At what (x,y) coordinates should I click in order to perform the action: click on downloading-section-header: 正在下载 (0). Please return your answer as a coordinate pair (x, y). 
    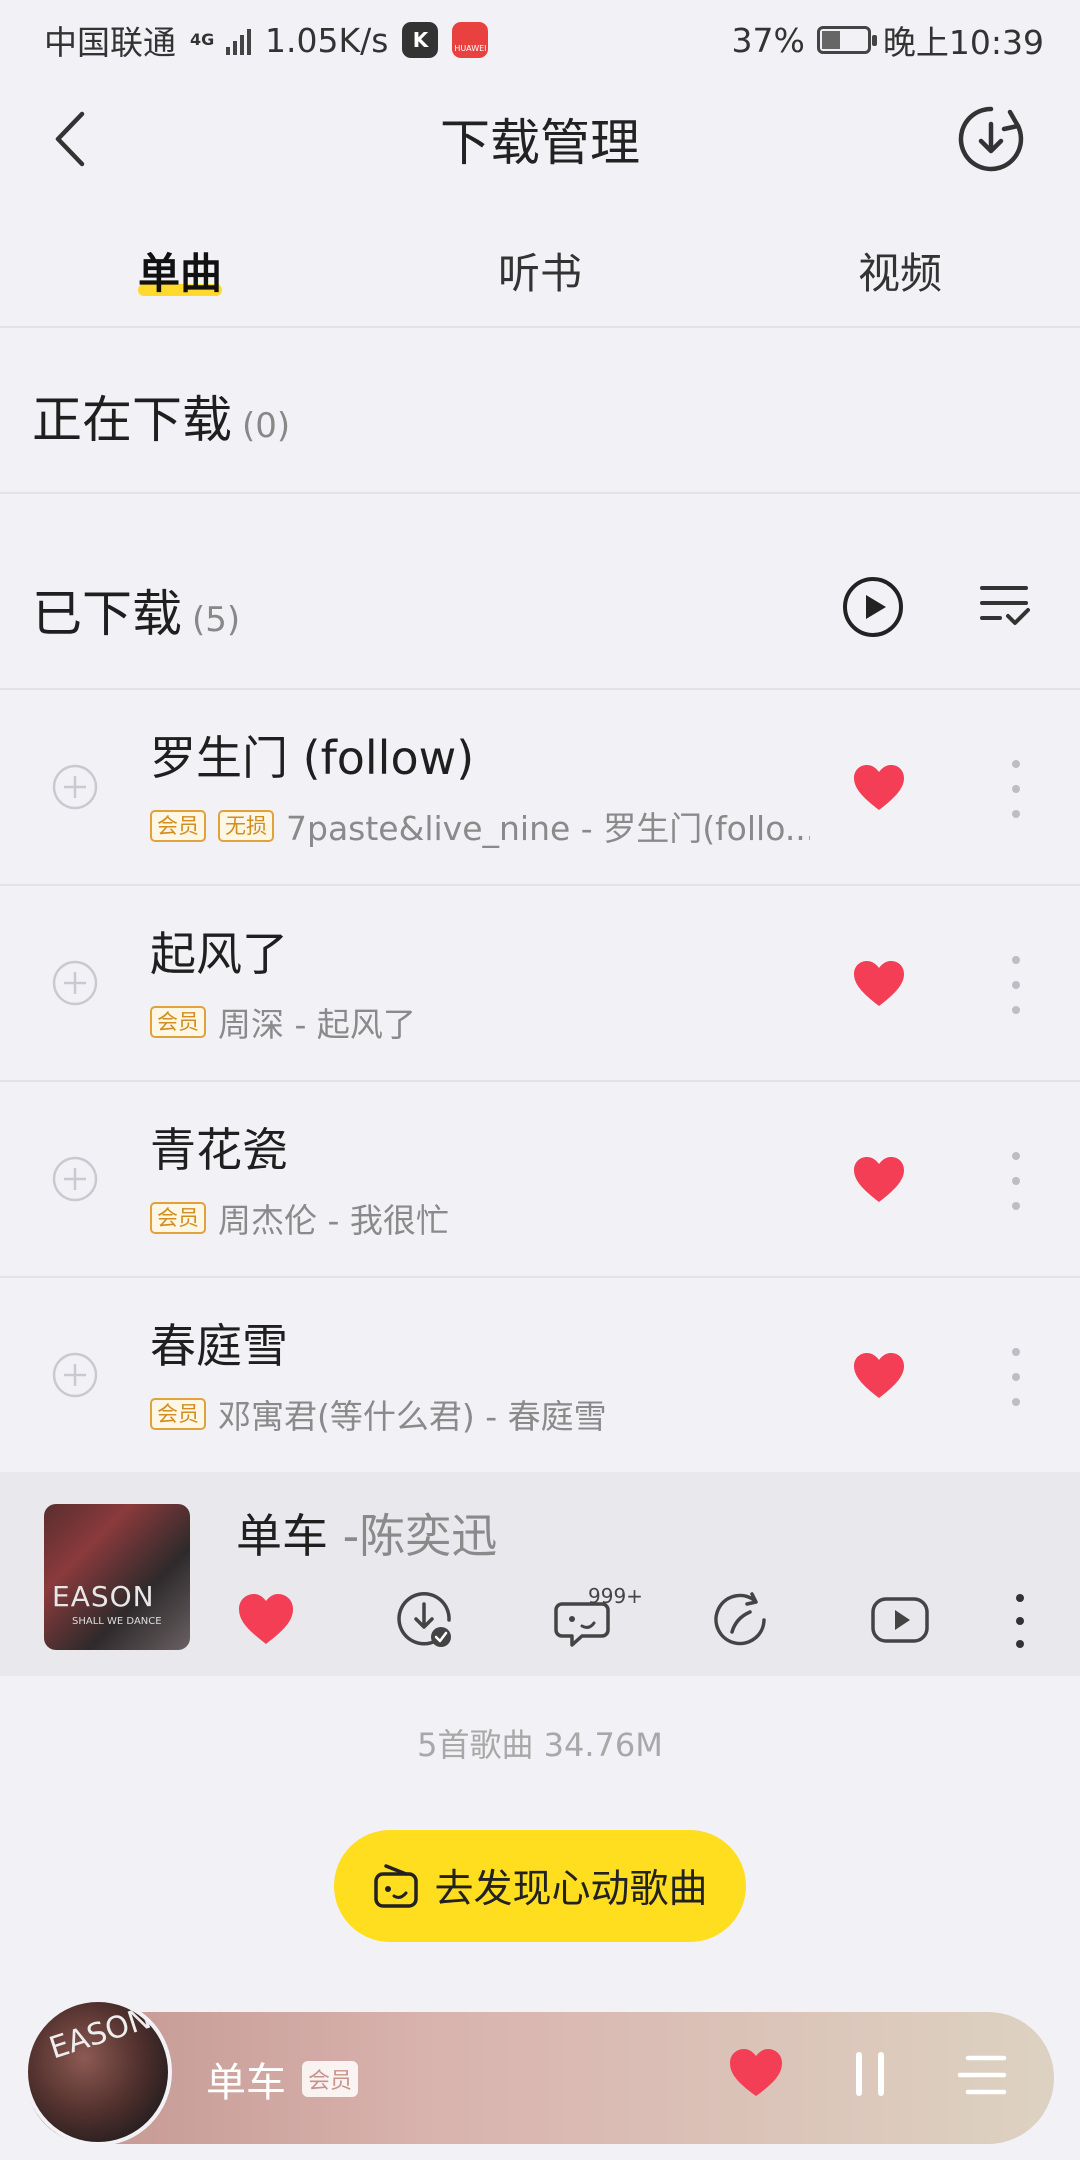
    Looking at the image, I should click on (161, 416).